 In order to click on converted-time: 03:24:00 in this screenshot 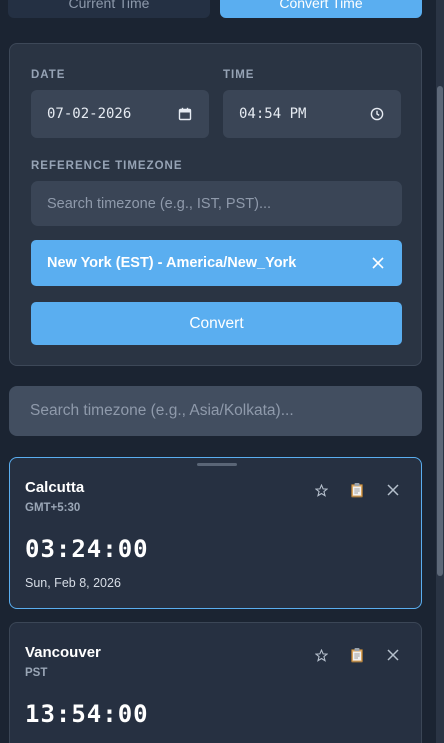, I will do `click(87, 549)`.